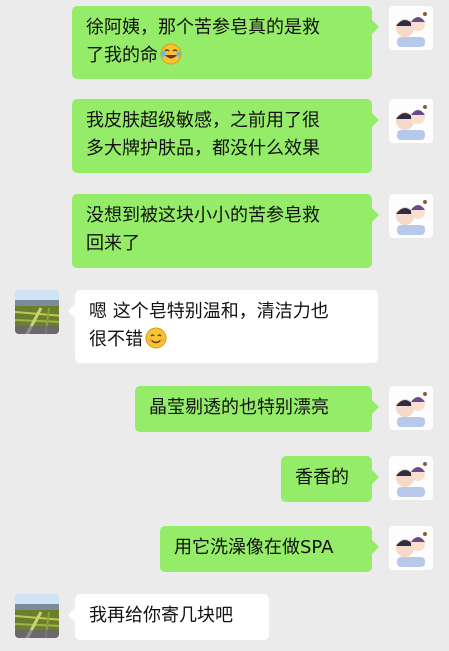 This screenshot has width=449, height=651. What do you see at coordinates (156, 338) in the screenshot?
I see `smile-emoji` at bounding box center [156, 338].